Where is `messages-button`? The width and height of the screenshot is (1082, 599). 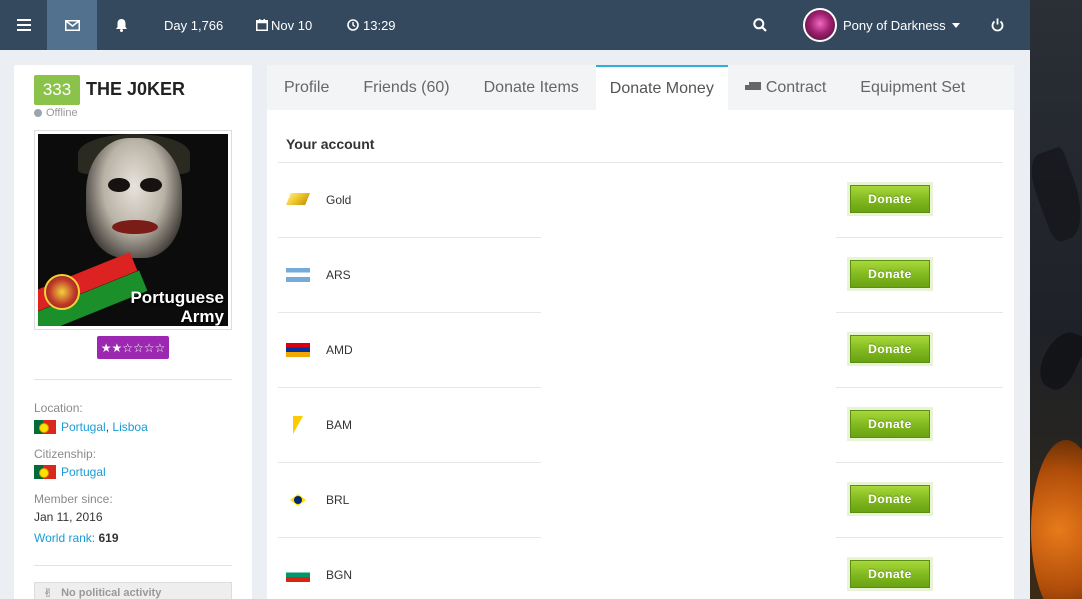 messages-button is located at coordinates (72, 25).